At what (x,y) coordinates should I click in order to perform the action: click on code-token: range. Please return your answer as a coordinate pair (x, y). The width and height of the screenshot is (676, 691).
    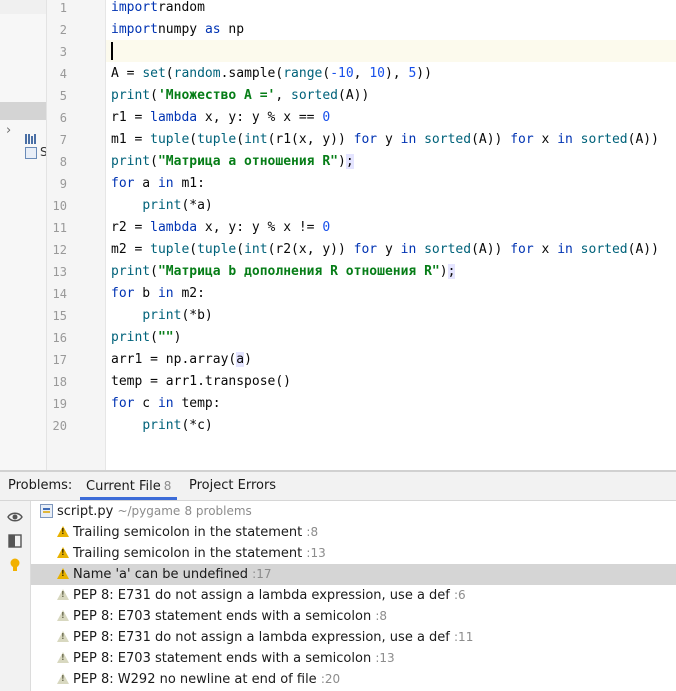
    Looking at the image, I should click on (303, 73).